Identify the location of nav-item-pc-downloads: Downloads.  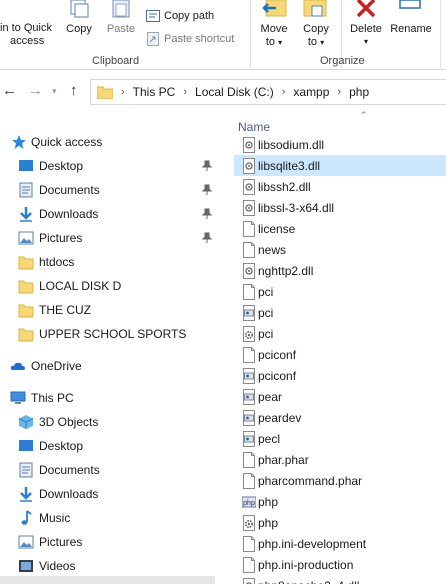
(110, 494).